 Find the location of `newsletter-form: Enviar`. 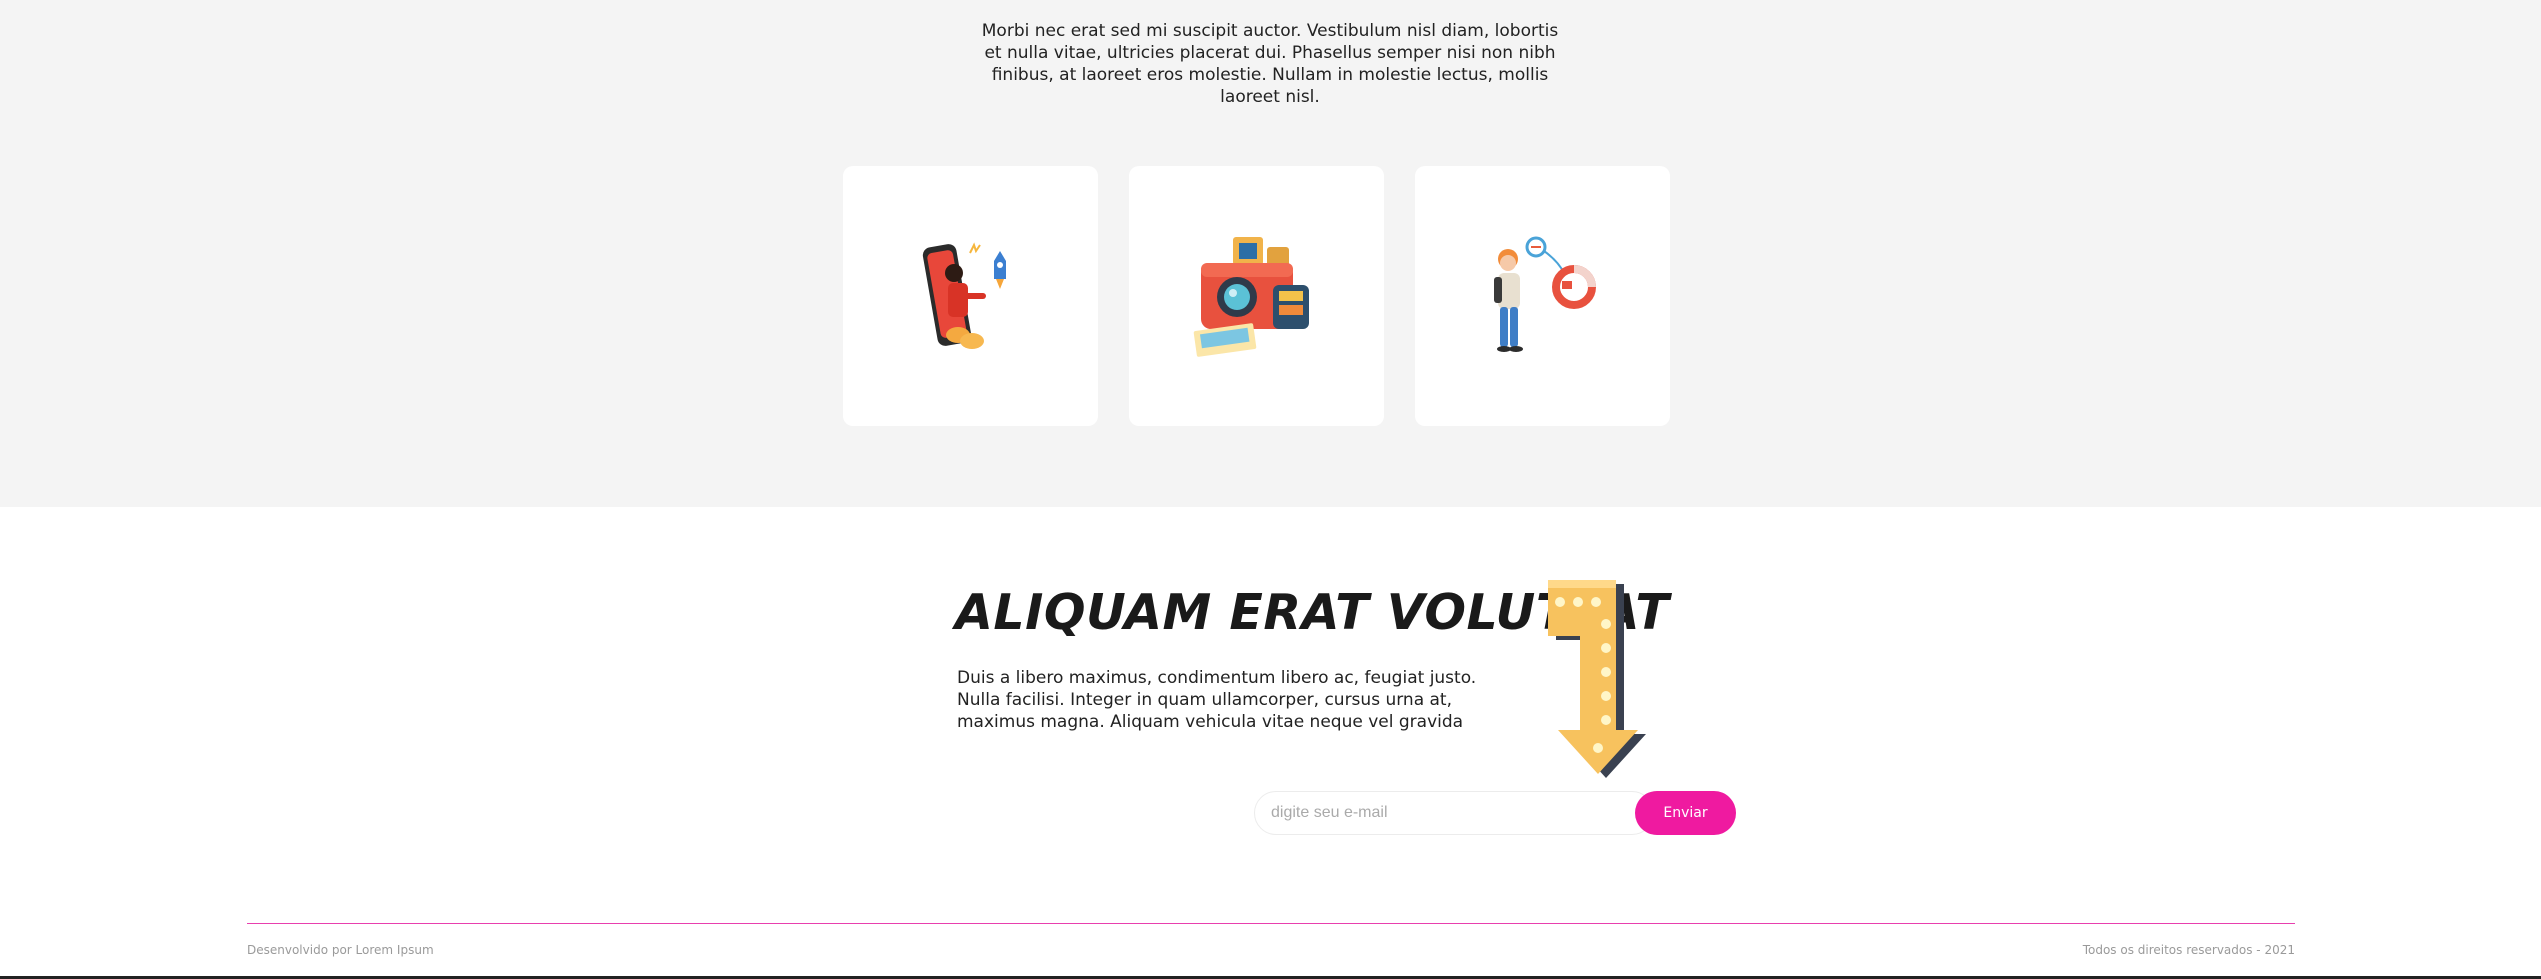

newsletter-form: Enviar is located at coordinates (1495, 813).